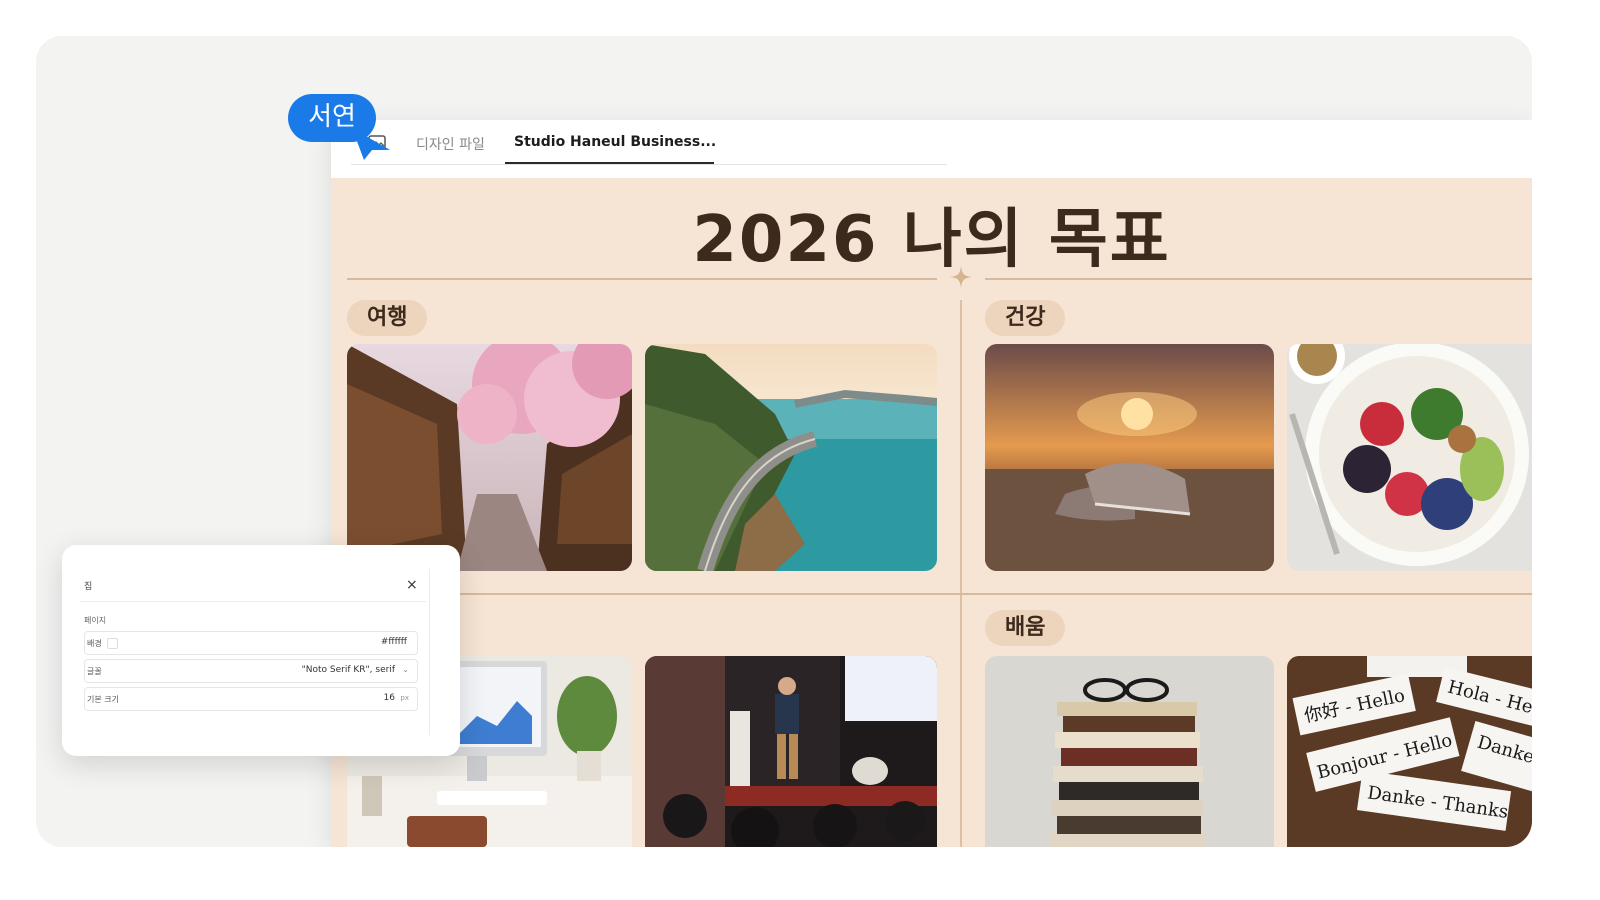 The image size is (1600, 900). I want to click on photo-cherry-blossom-street, so click(489, 457).